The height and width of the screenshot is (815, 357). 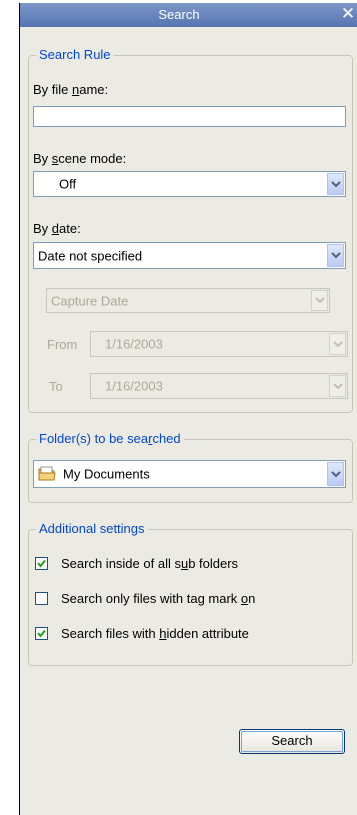 What do you see at coordinates (150, 563) in the screenshot?
I see `option-label: Search inside of all sub folders` at bounding box center [150, 563].